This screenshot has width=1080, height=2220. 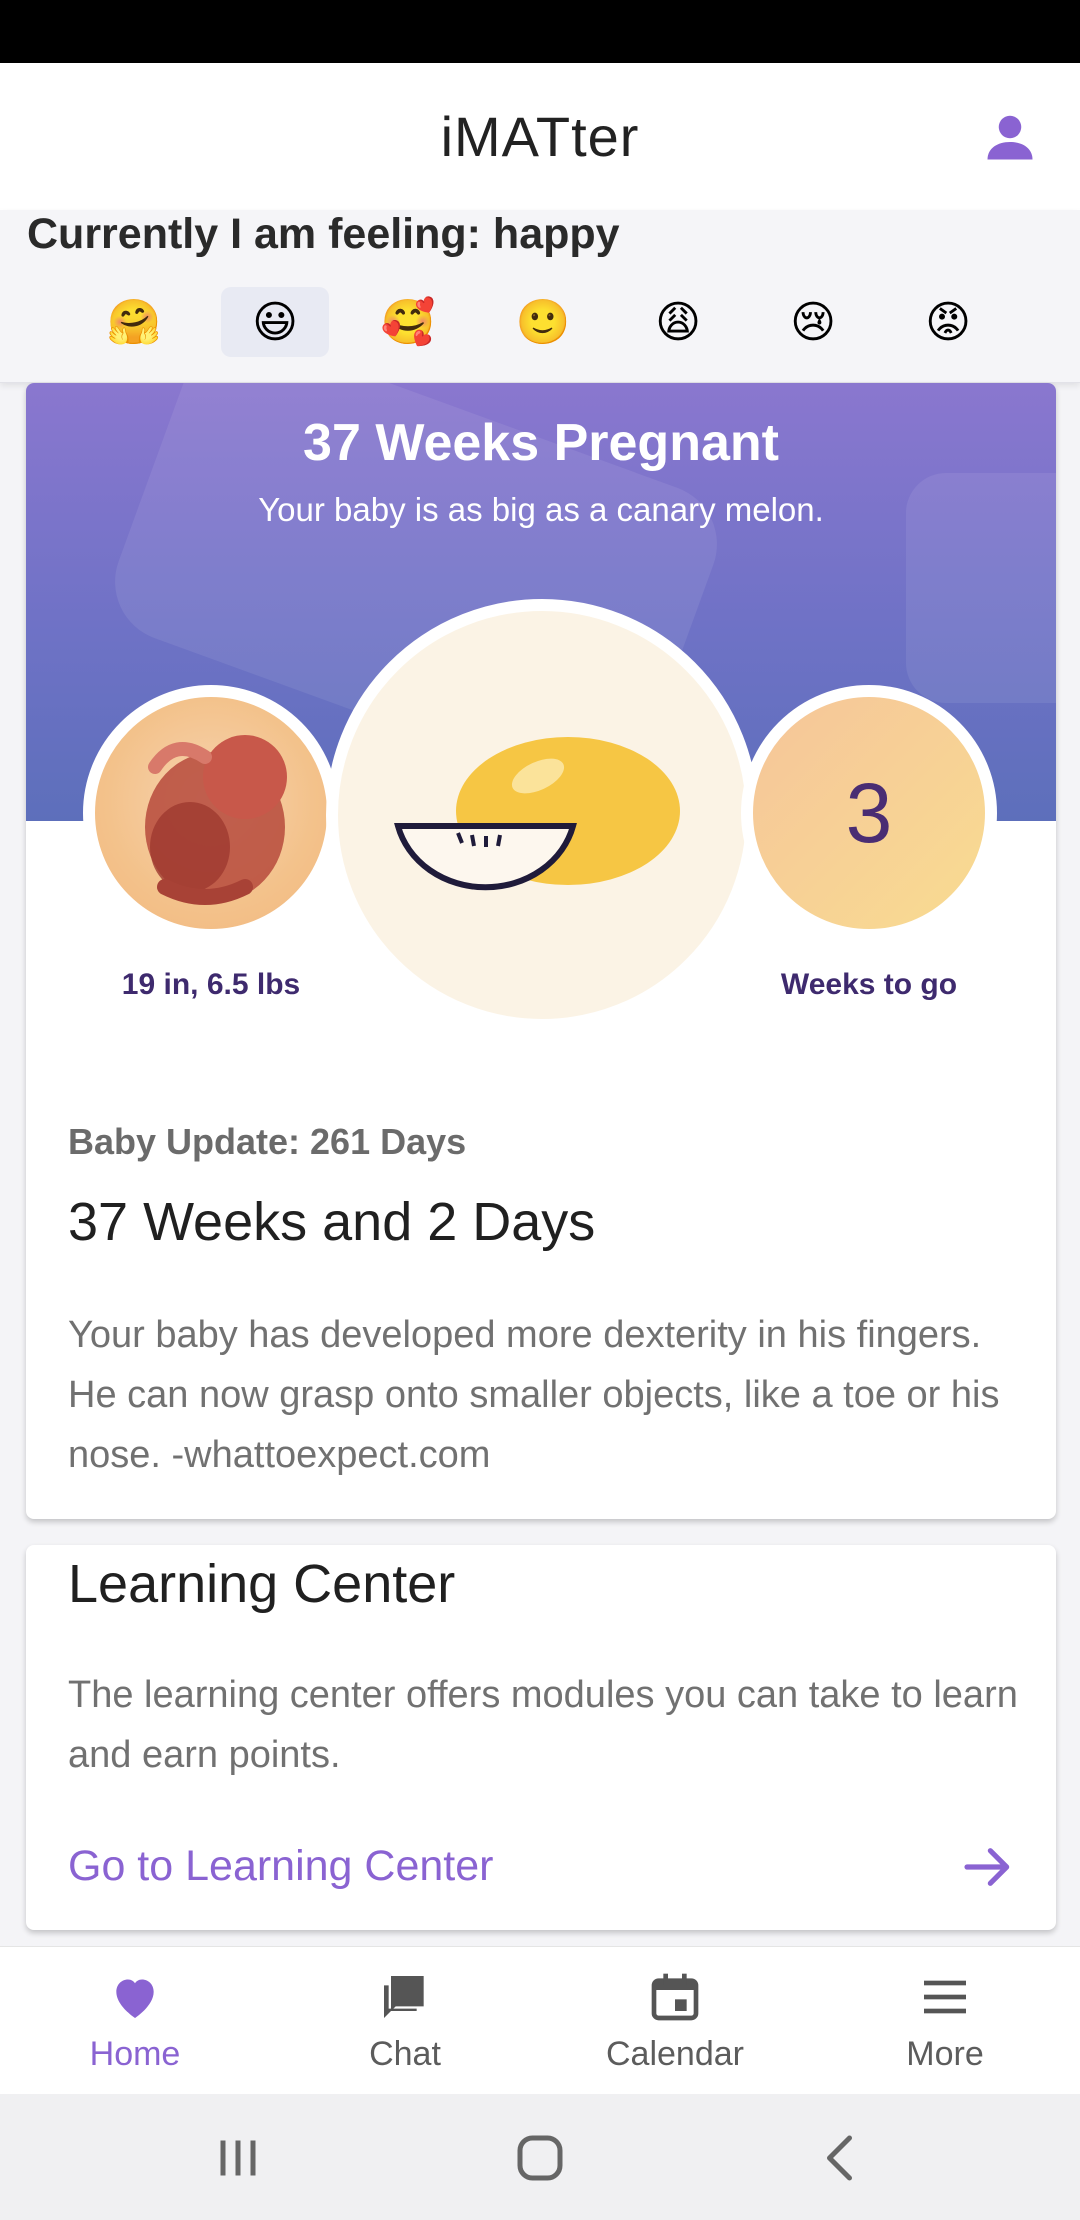 I want to click on baby-update-subtitle: Baby Update: 261 Days, so click(x=267, y=1141).